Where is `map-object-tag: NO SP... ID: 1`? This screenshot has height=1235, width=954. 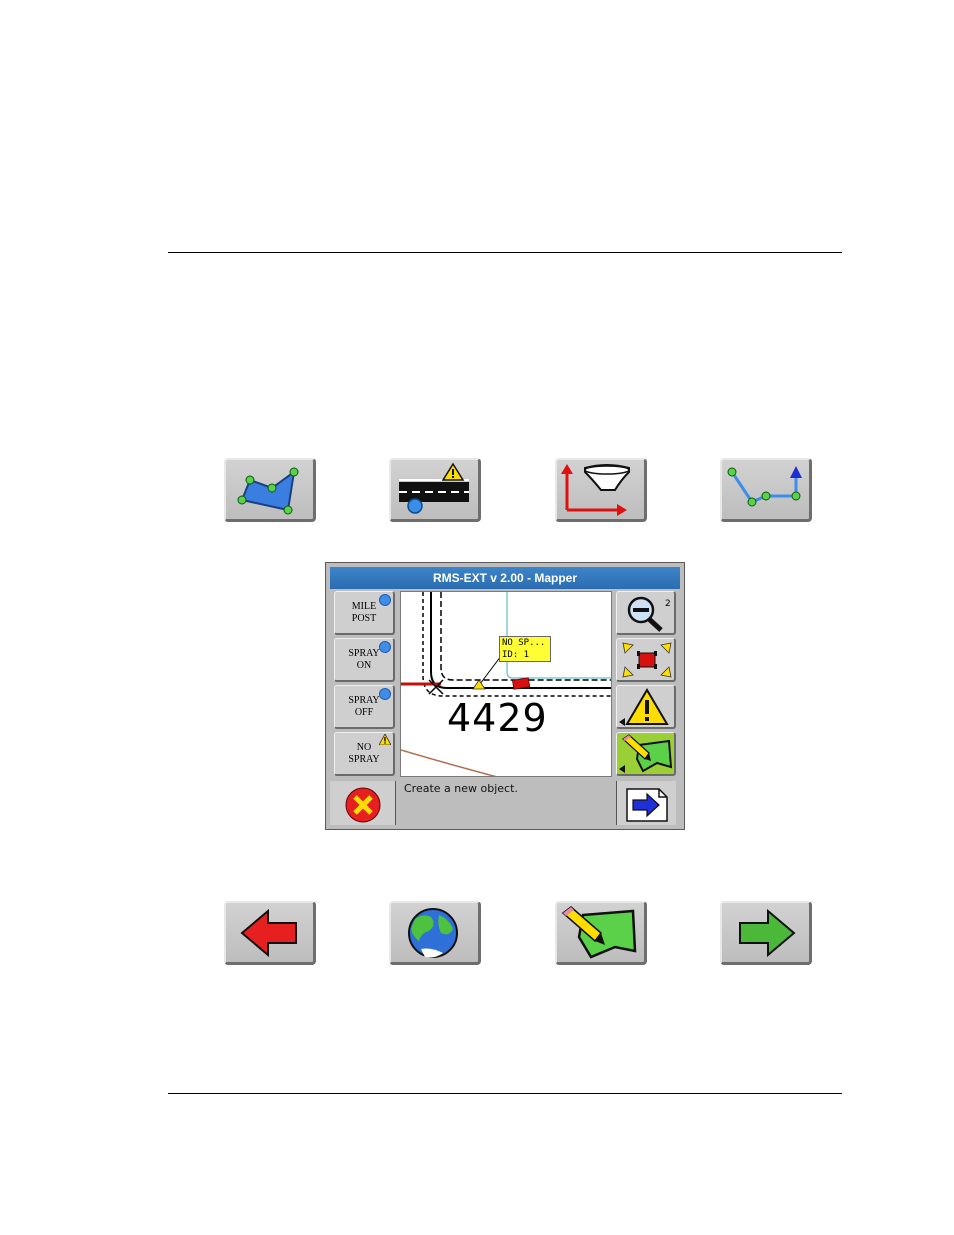
map-object-tag: NO SP... ID: 1 is located at coordinates (525, 649).